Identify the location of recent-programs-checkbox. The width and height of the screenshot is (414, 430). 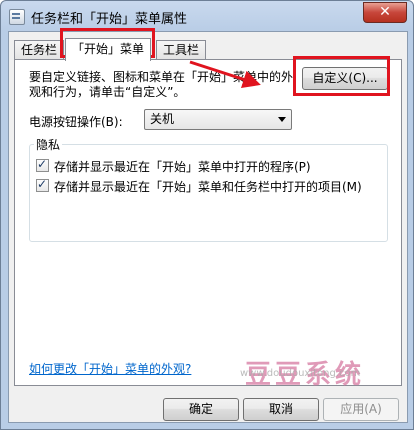
(42, 164).